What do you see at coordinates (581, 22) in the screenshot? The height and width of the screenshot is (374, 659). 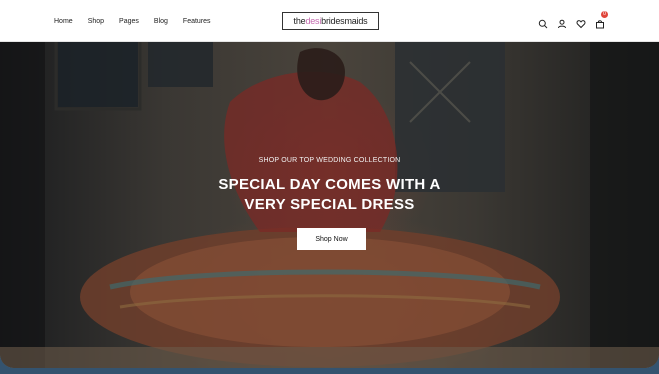 I see `heart-icon` at bounding box center [581, 22].